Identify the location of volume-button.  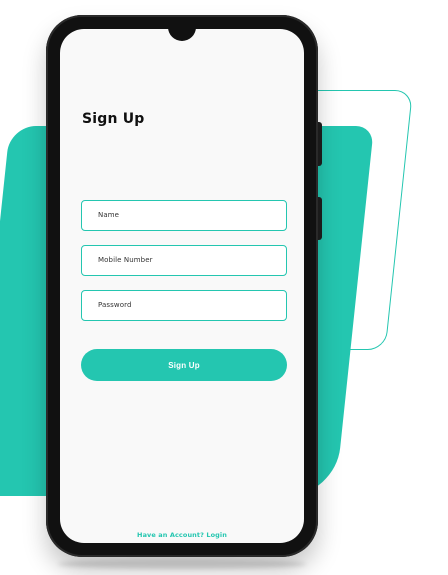
(320, 144).